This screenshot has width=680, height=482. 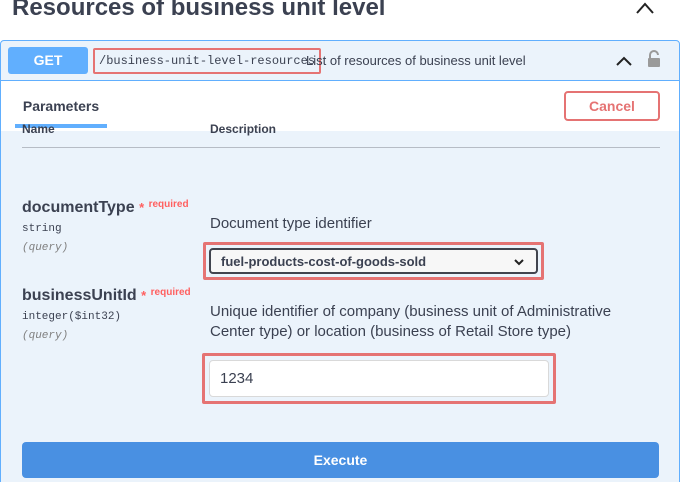 I want to click on operation-path: /business-unit-level-resources, so click(x=207, y=61).